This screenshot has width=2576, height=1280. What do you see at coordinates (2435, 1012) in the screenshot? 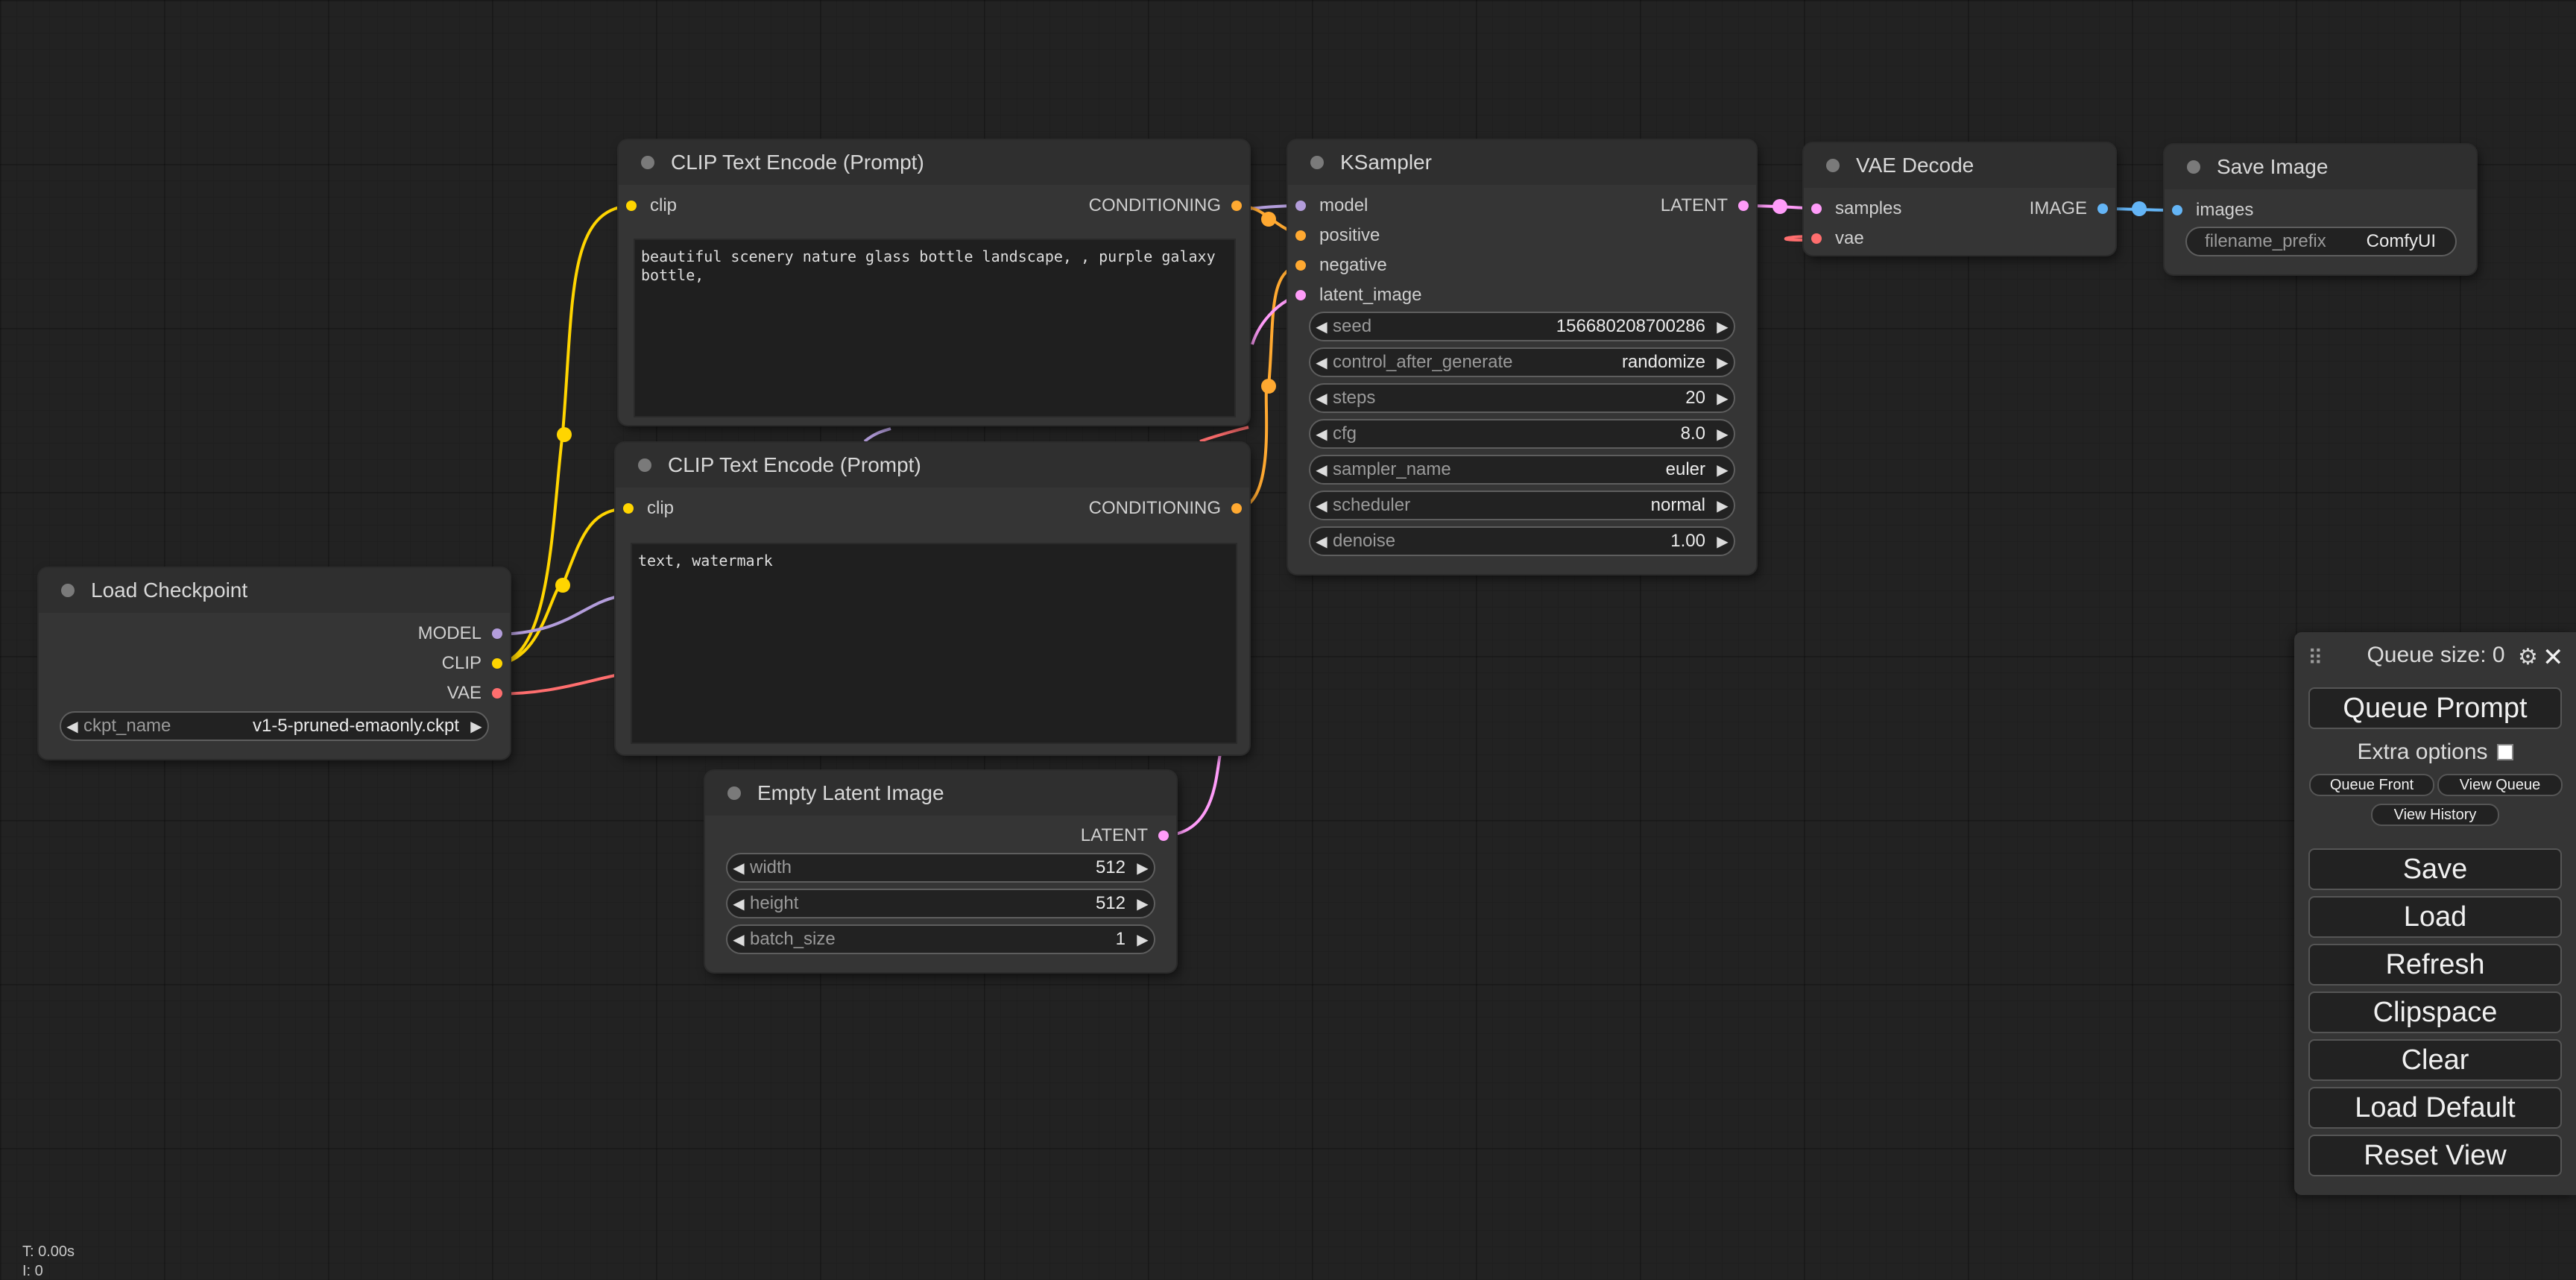
I see `clipspace-button: Clipspace` at bounding box center [2435, 1012].